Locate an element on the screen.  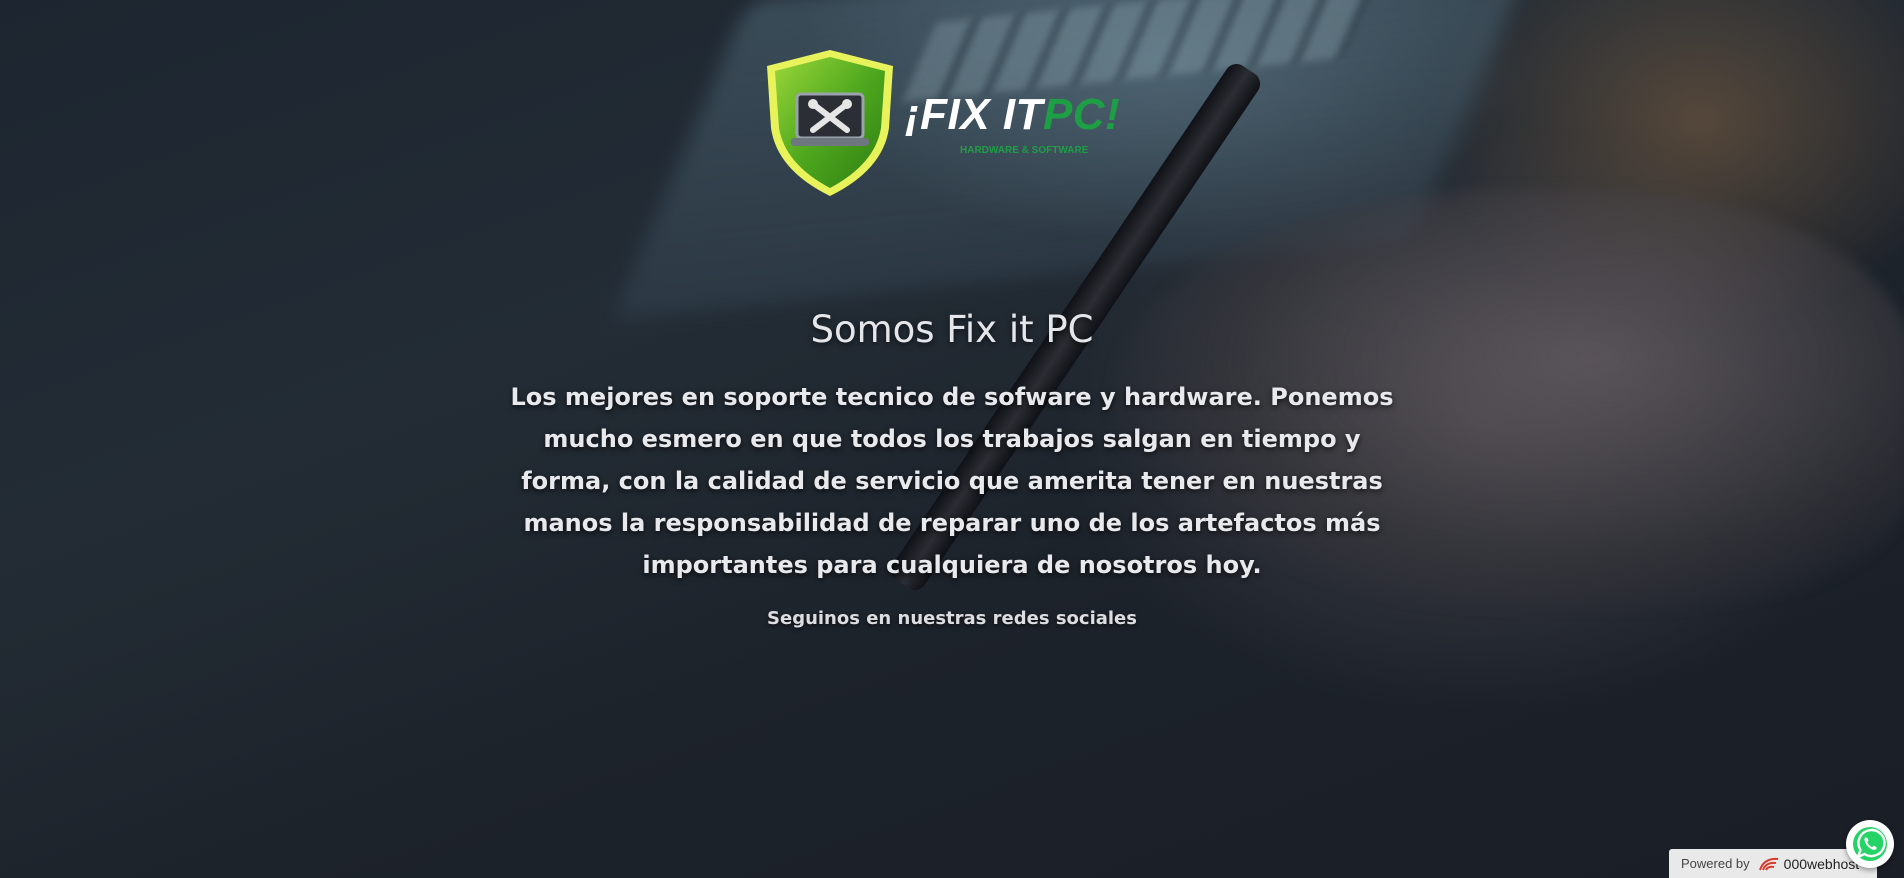
site-logo: ¡FIX ITPC! HARDWARE & SOFTWARE is located at coordinates (965, 123).